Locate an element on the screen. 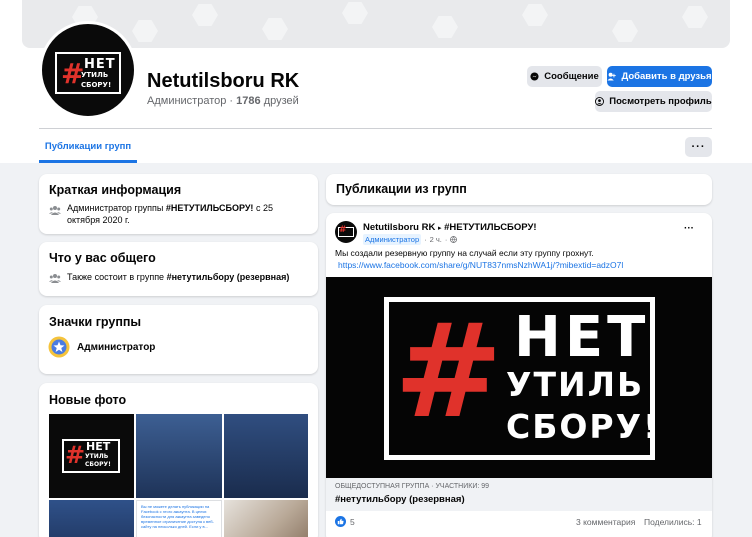 The height and width of the screenshot is (537, 752). recent-photos-title: Новые фото is located at coordinates (87, 400).